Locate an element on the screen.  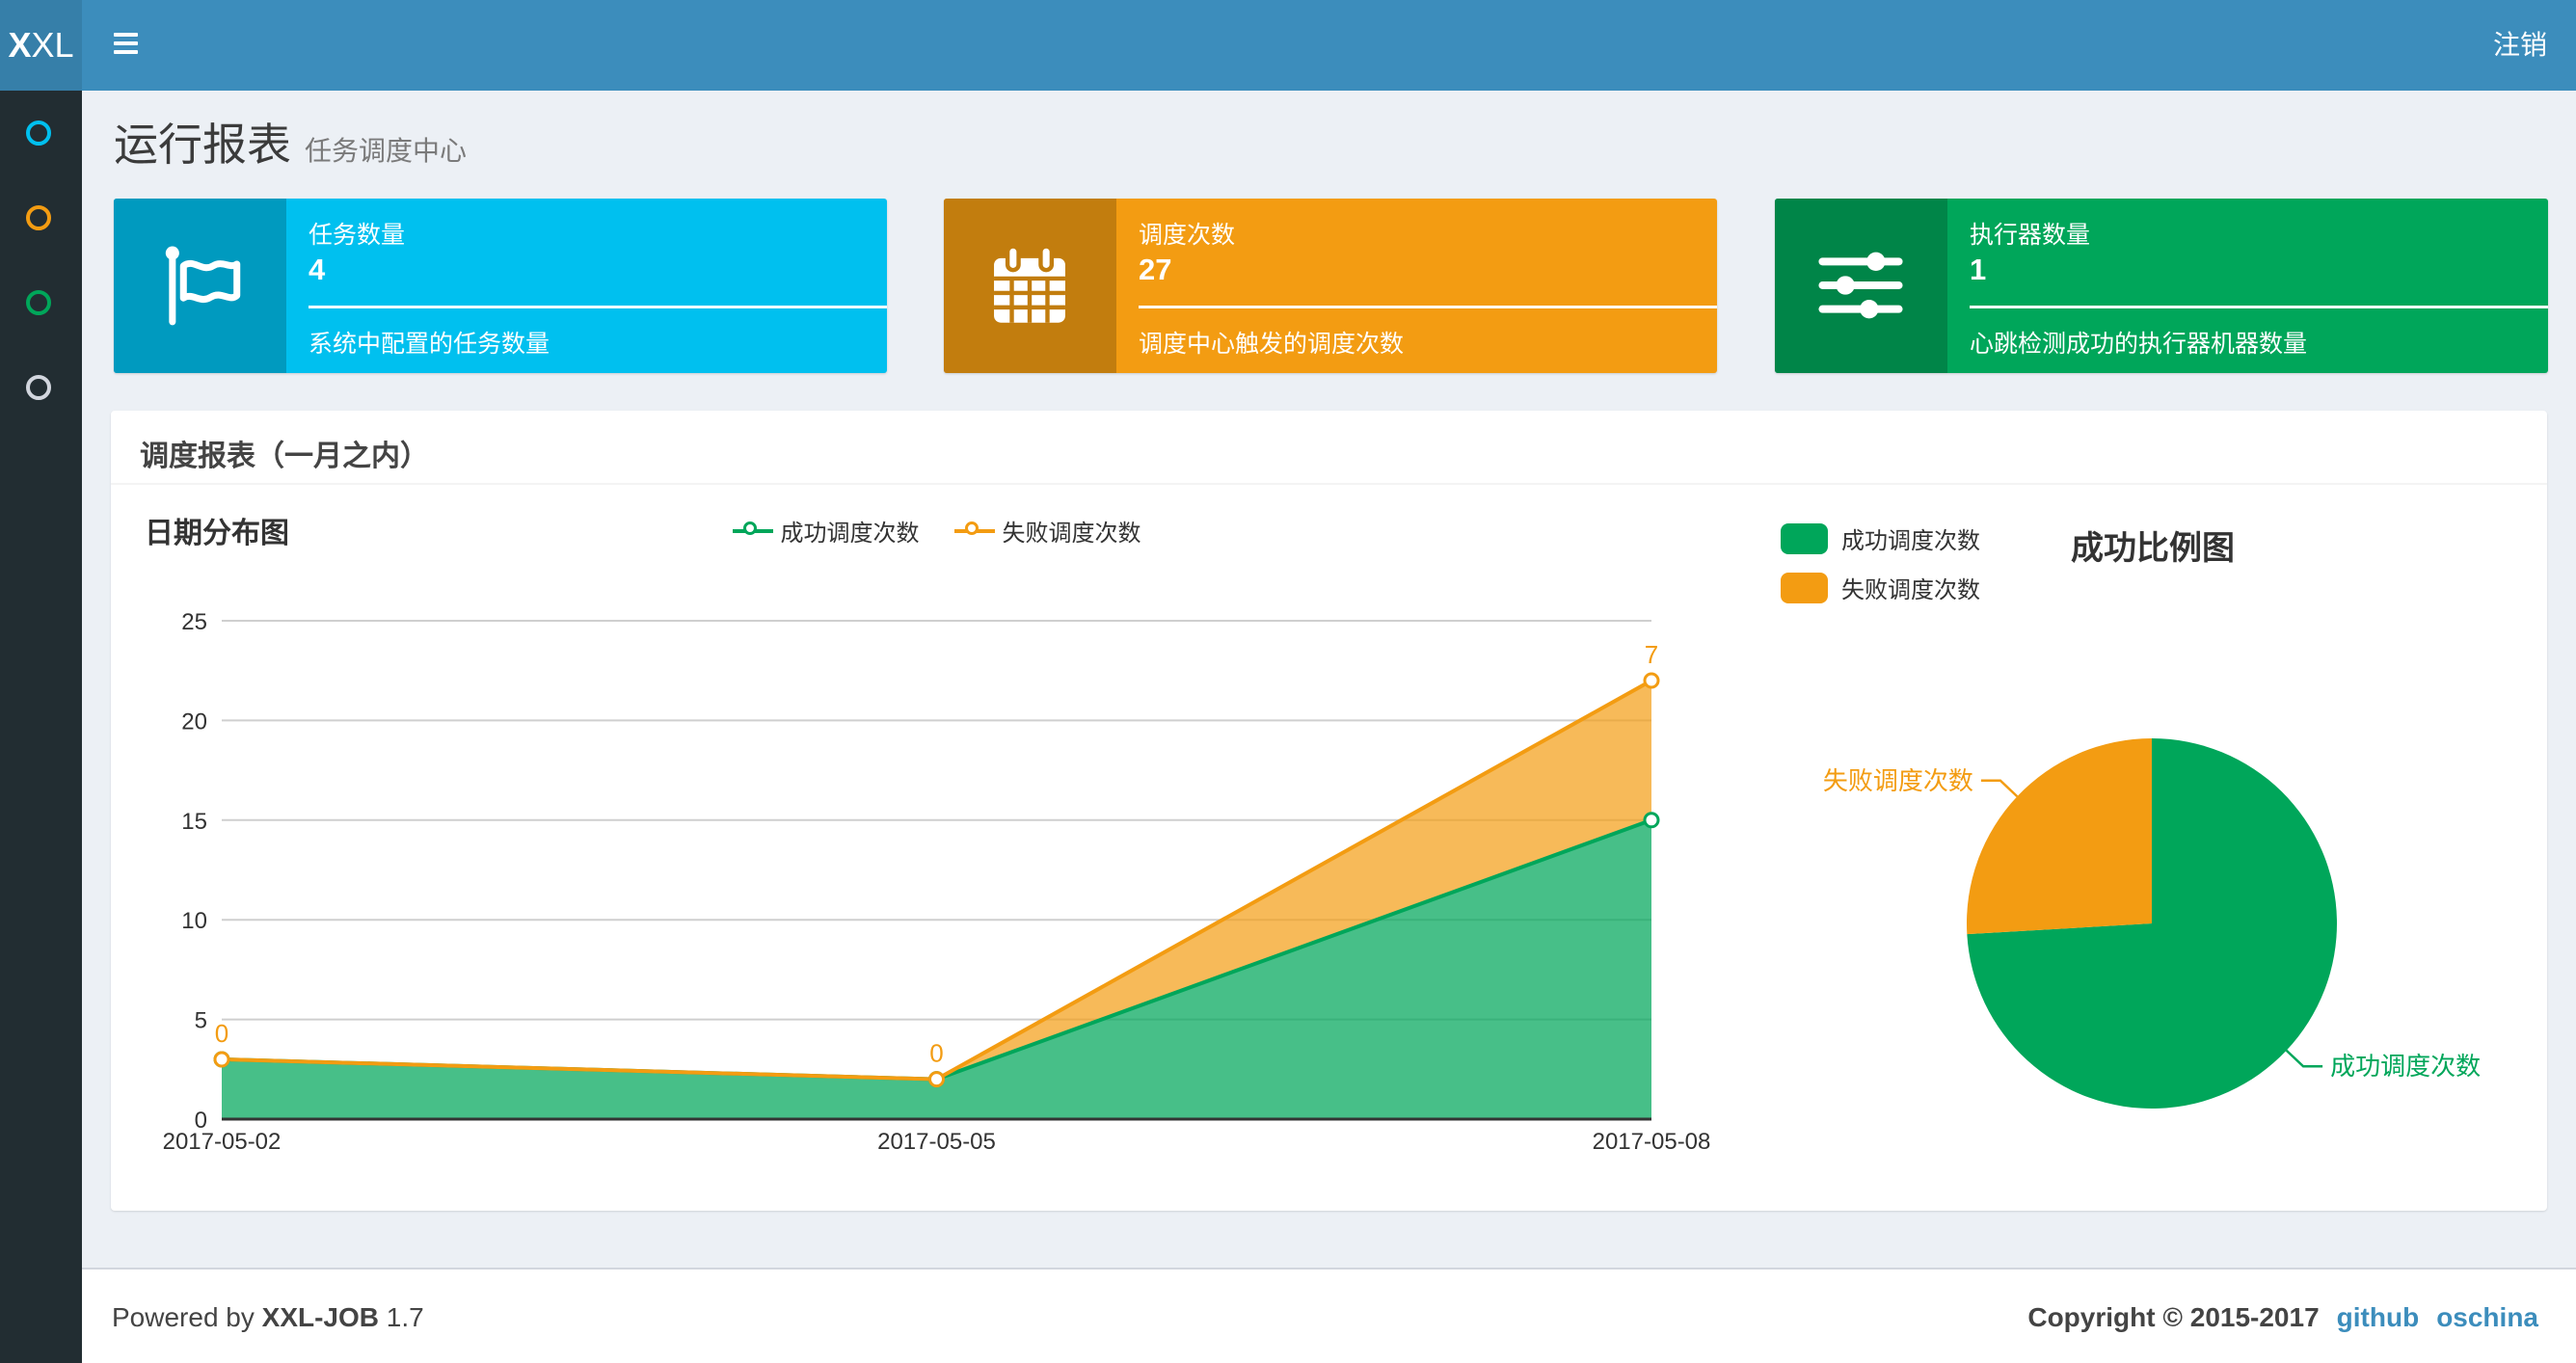
svg-text: 15 is located at coordinates (194, 822).